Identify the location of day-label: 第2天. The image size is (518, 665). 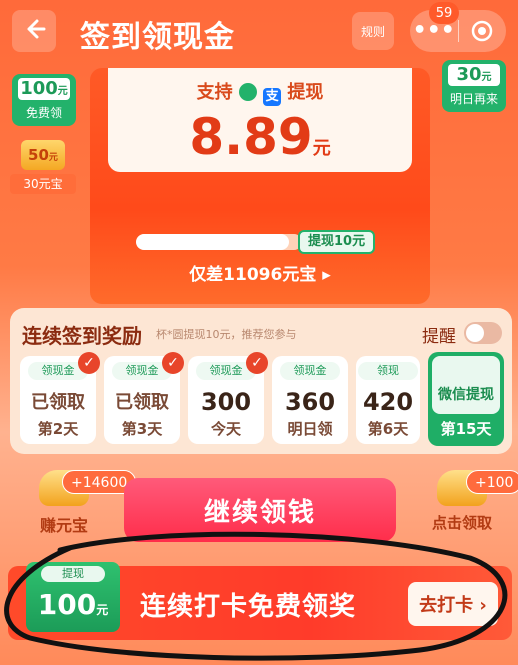
(58, 429).